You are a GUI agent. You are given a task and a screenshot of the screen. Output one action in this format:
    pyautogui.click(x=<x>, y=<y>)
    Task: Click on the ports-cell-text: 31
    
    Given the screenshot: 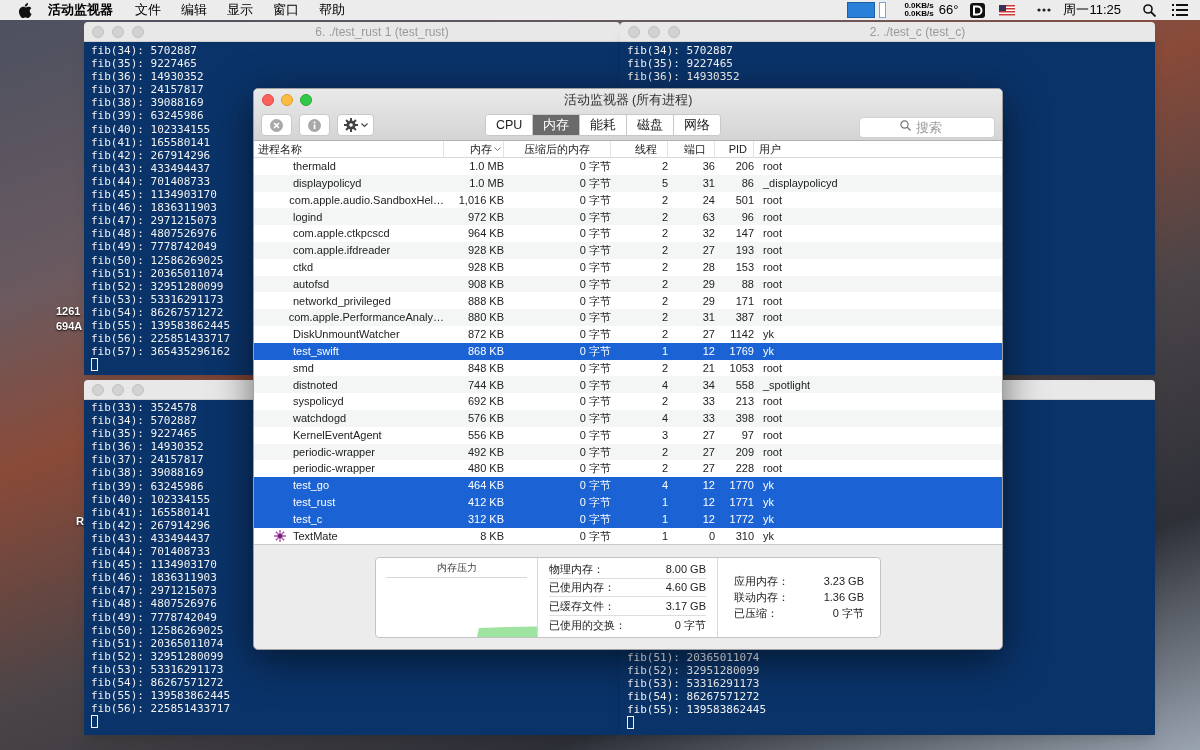 What is the action you would take?
    pyautogui.click(x=708, y=318)
    